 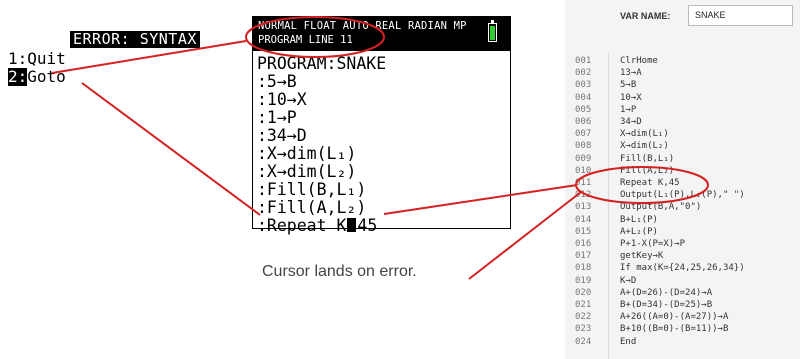 What do you see at coordinates (647, 159) in the screenshot?
I see `code-line: Fill(B,L₁)` at bounding box center [647, 159].